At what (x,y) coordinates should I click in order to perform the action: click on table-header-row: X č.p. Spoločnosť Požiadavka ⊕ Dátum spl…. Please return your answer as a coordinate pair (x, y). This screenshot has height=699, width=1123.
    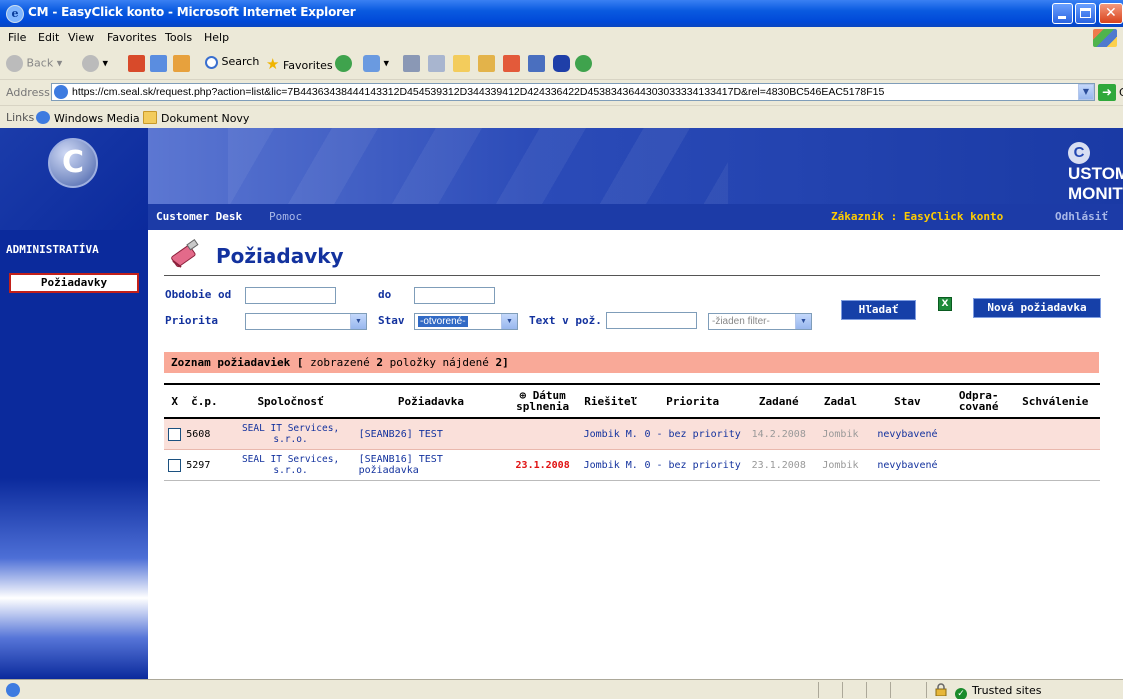
    Looking at the image, I should click on (632, 401).